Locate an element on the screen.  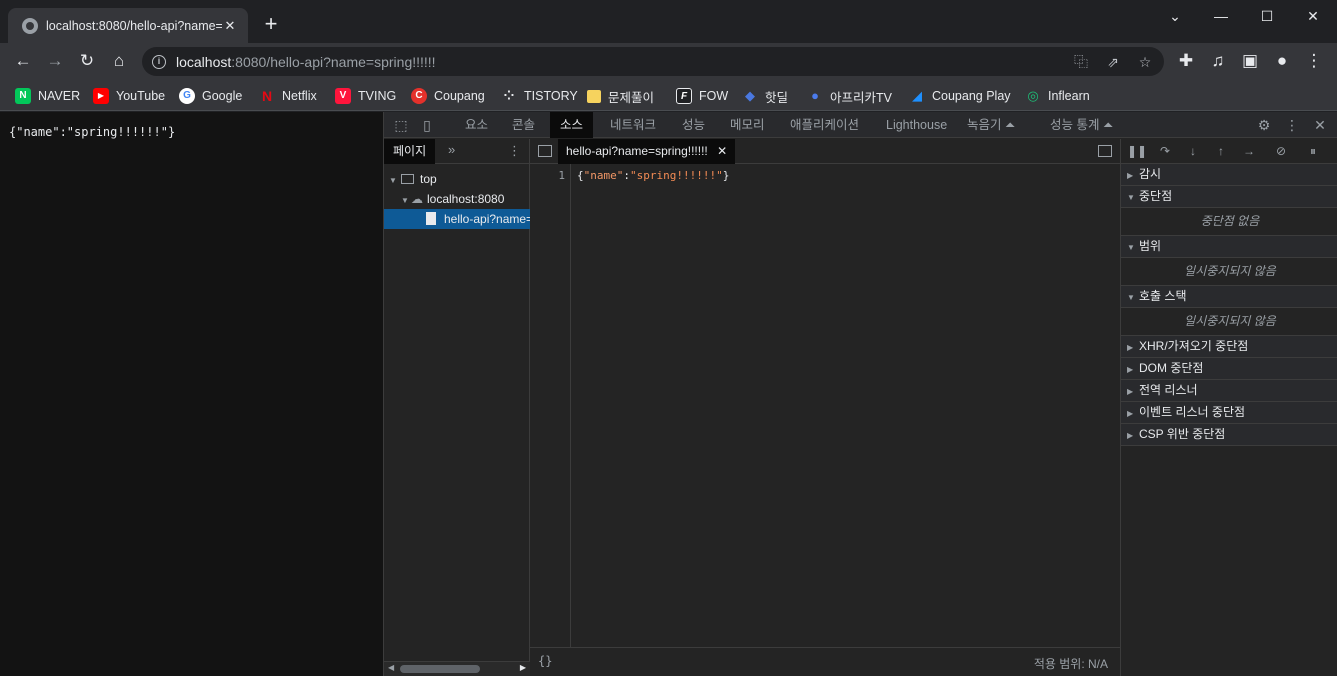
line-number: 1 is located at coordinates (561, 175).